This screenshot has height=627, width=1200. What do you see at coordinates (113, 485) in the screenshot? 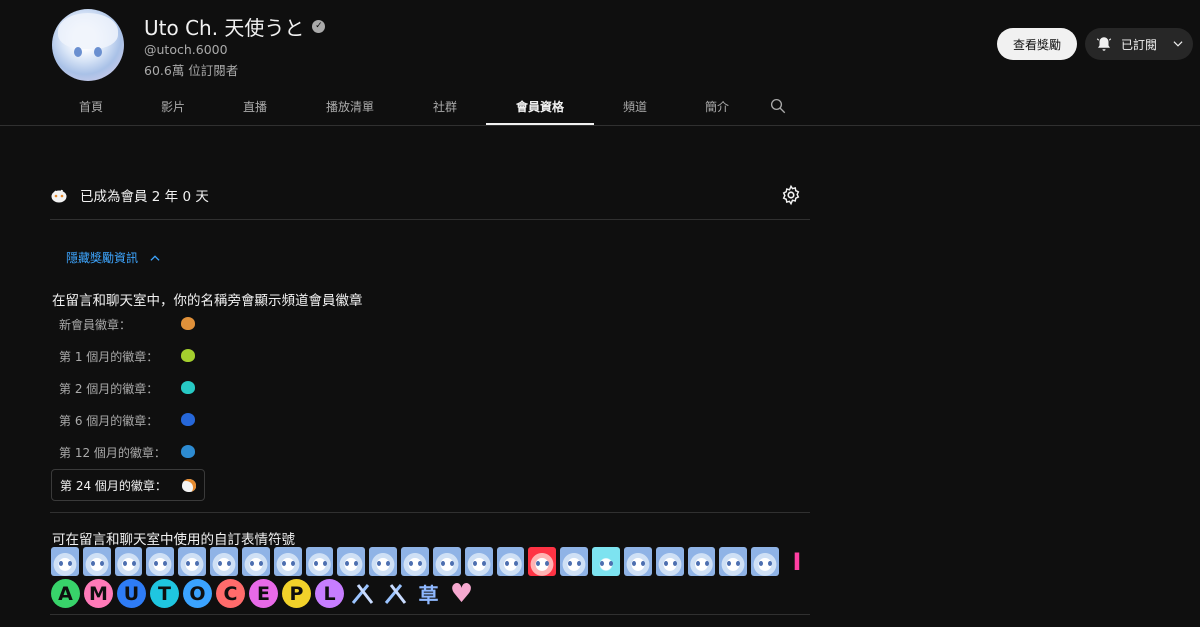
I see `badge-label: 第 24 個月的徽章：` at bounding box center [113, 485].